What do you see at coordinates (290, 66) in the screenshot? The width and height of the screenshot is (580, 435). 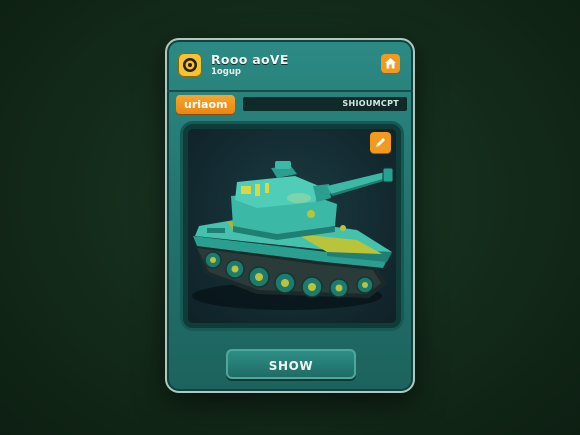 I see `card-header: Rooo aoVE 1ogup` at bounding box center [290, 66].